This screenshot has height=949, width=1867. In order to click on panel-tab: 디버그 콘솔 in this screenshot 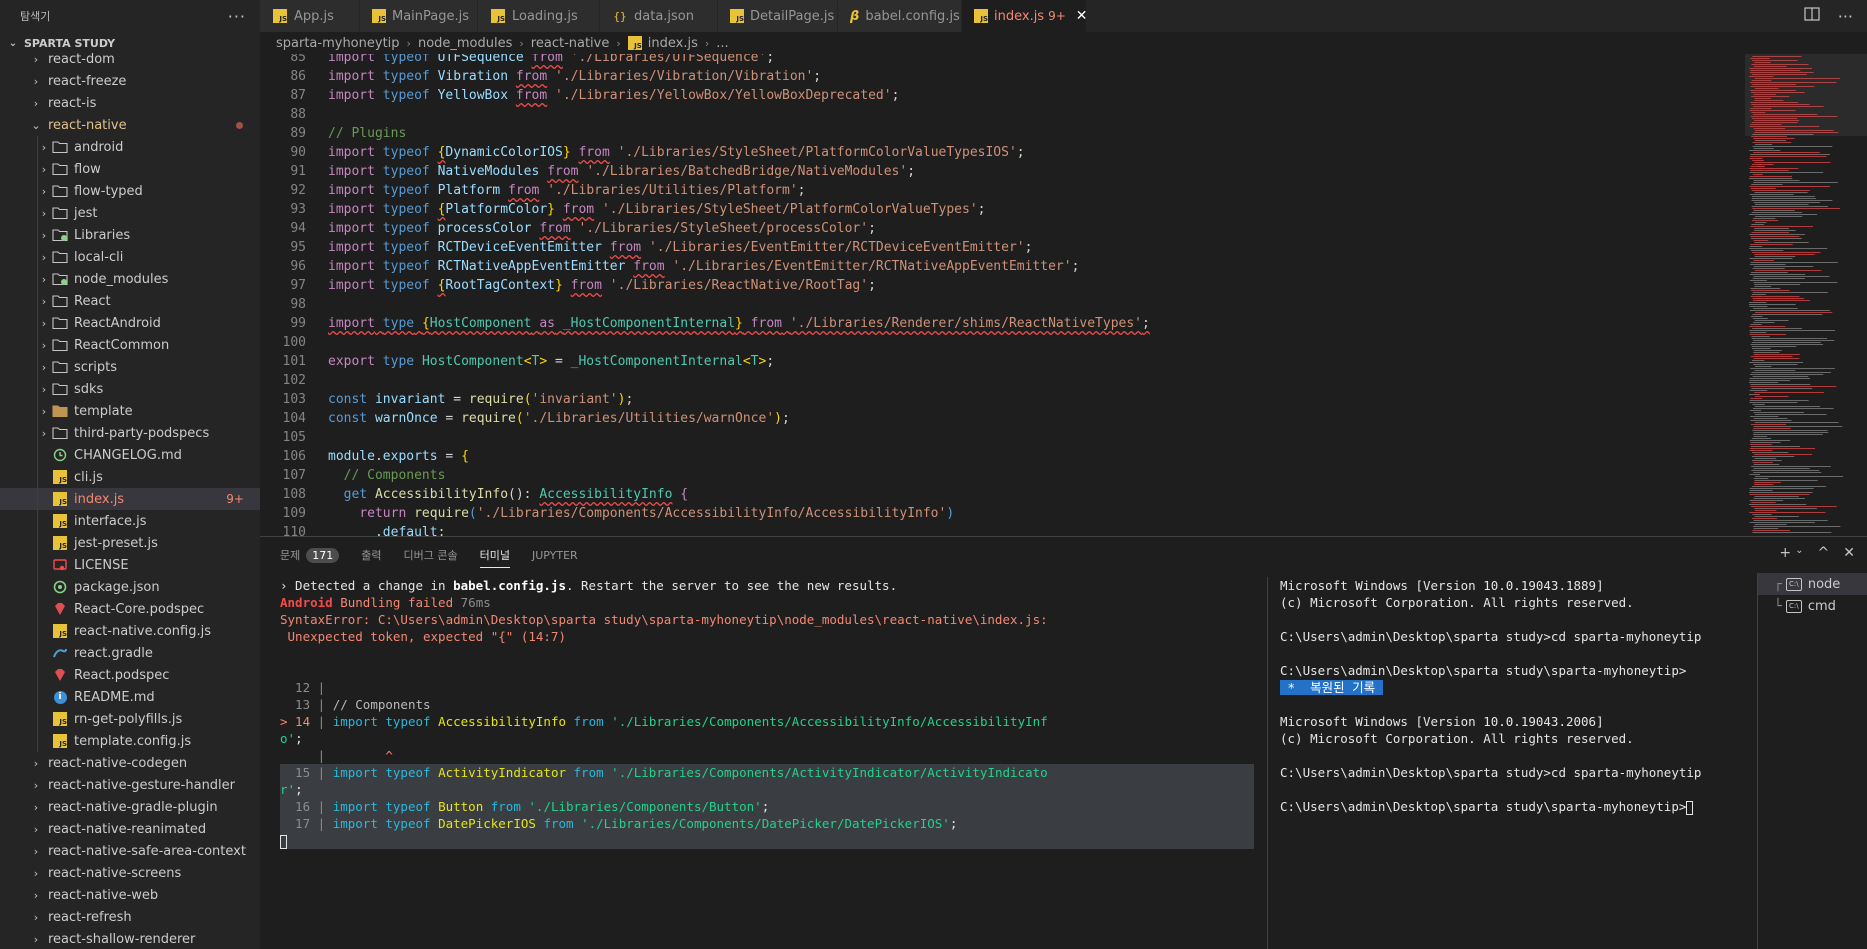, I will do `click(431, 555)`.